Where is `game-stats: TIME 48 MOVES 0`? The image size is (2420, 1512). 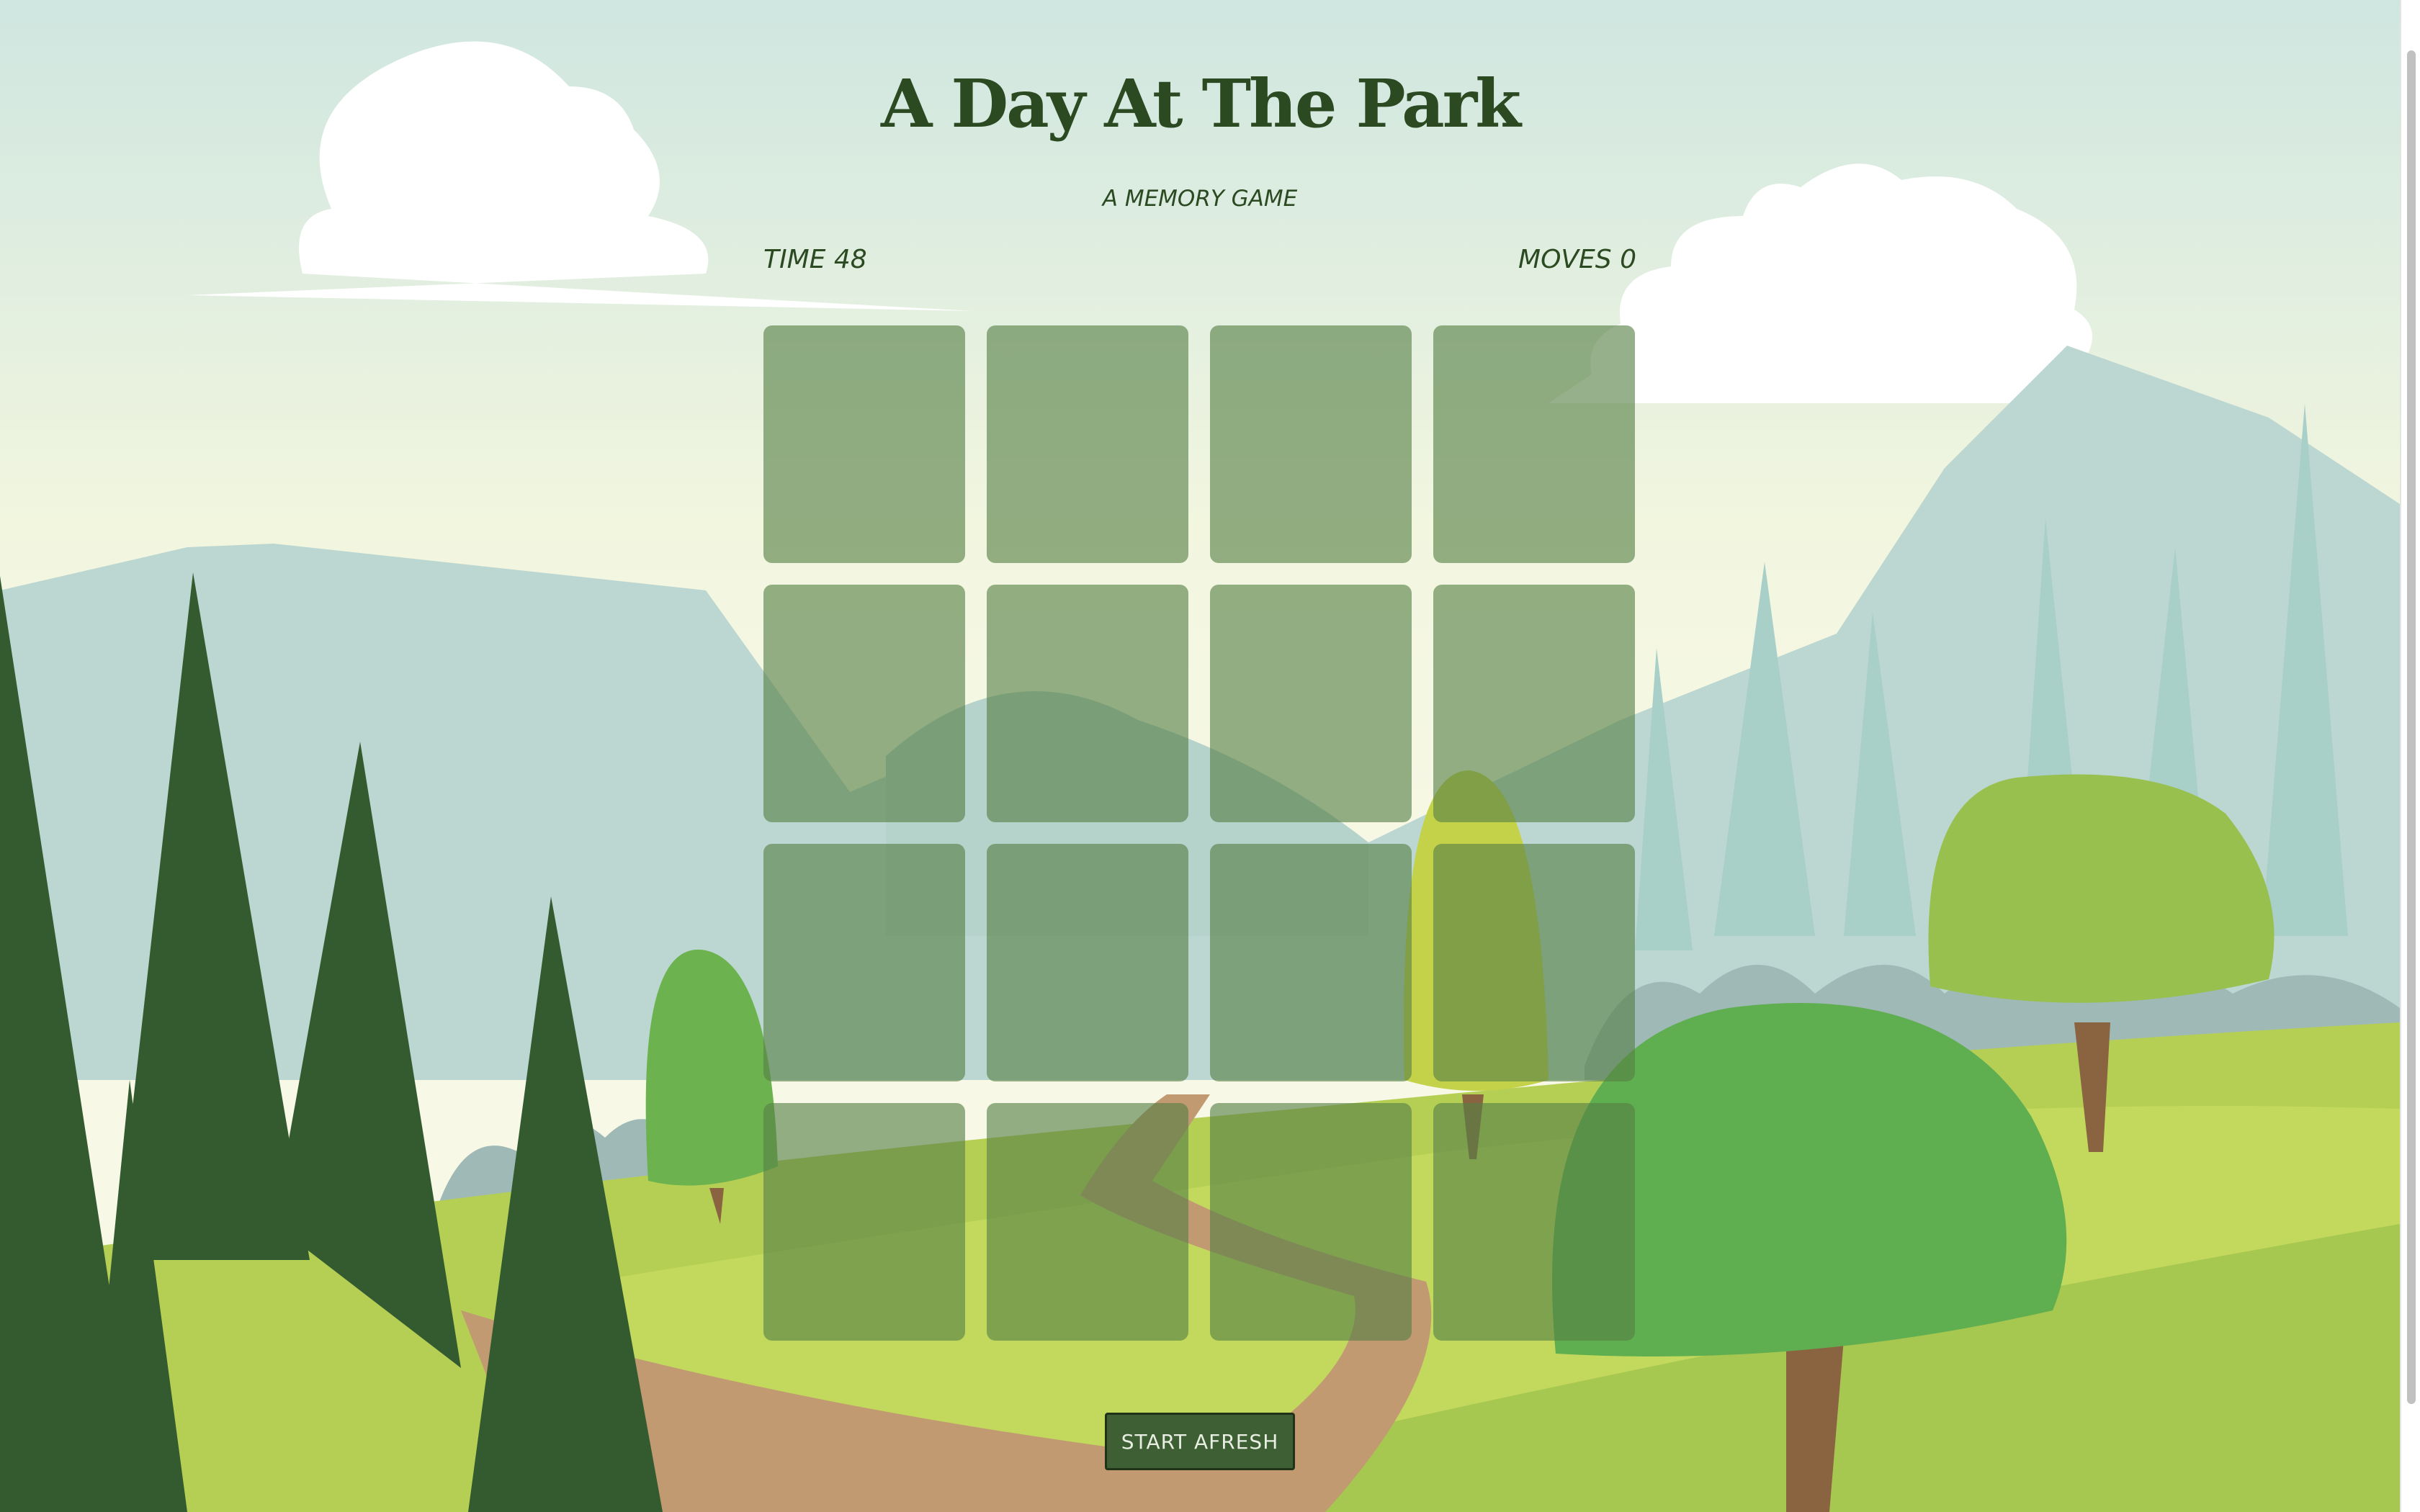
game-stats: TIME 48 MOVES 0 is located at coordinates (1199, 262).